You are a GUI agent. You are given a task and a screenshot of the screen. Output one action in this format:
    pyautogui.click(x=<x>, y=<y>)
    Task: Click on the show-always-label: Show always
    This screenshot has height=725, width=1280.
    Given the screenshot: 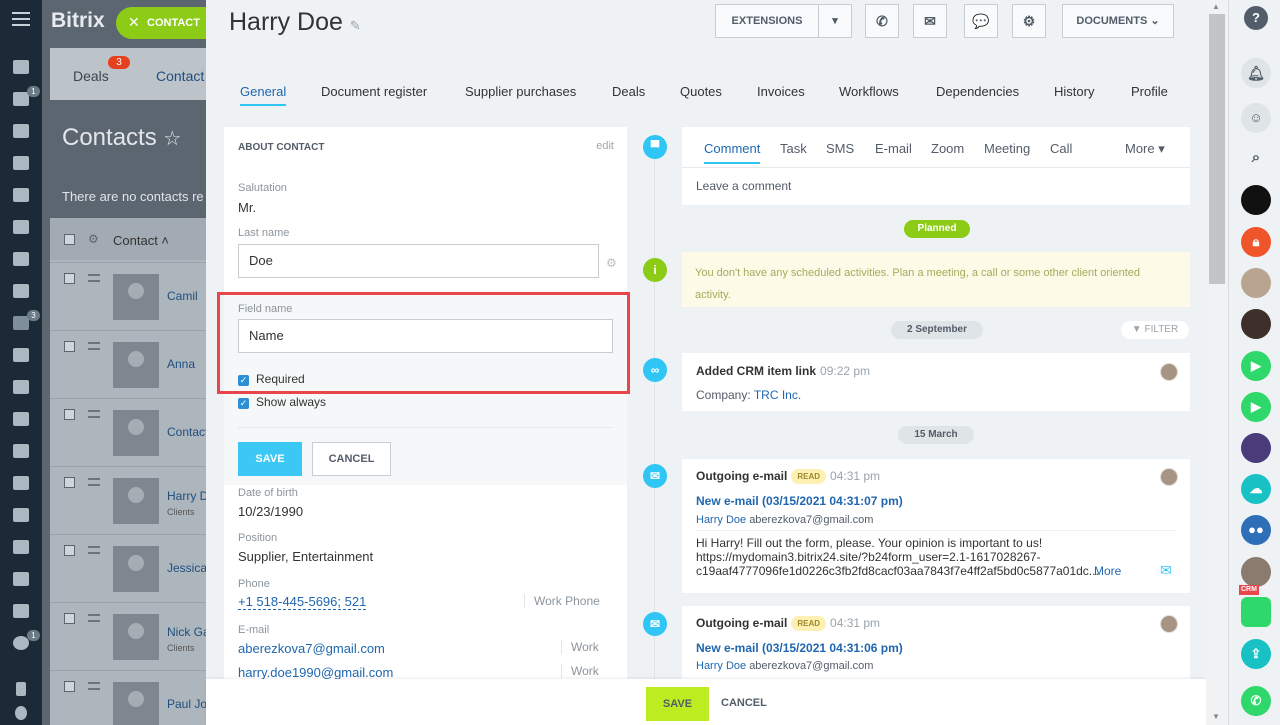 What is the action you would take?
    pyautogui.click(x=291, y=402)
    